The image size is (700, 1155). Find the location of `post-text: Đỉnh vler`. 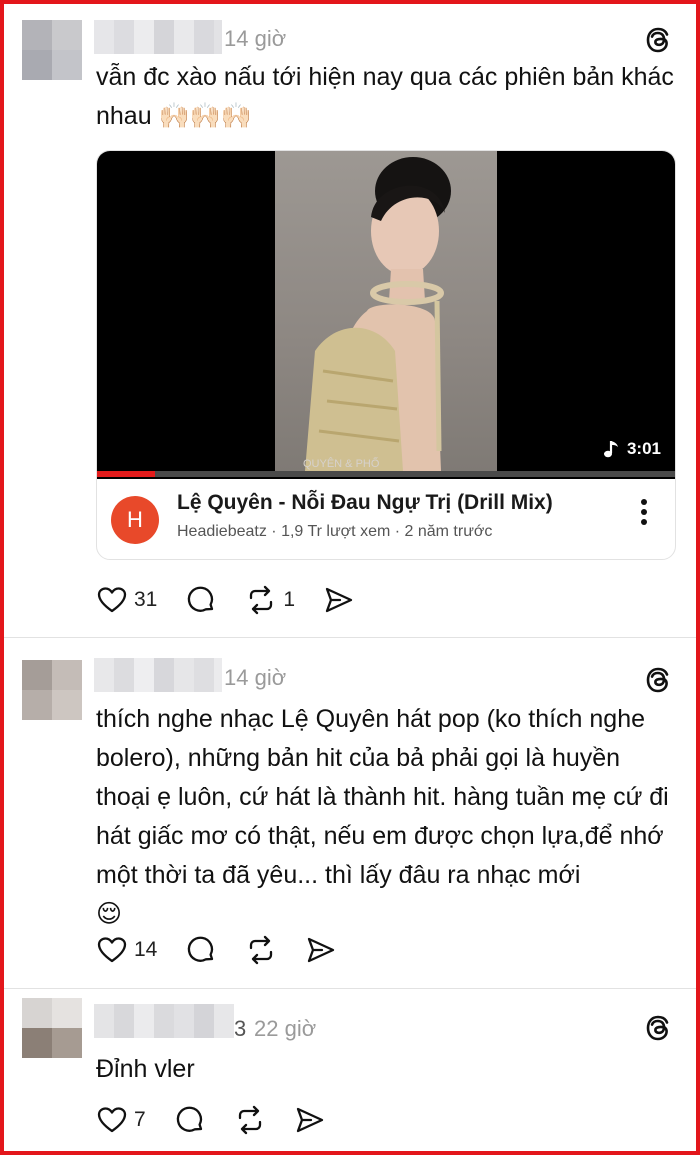

post-text: Đỉnh vler is located at coordinates (145, 1069).